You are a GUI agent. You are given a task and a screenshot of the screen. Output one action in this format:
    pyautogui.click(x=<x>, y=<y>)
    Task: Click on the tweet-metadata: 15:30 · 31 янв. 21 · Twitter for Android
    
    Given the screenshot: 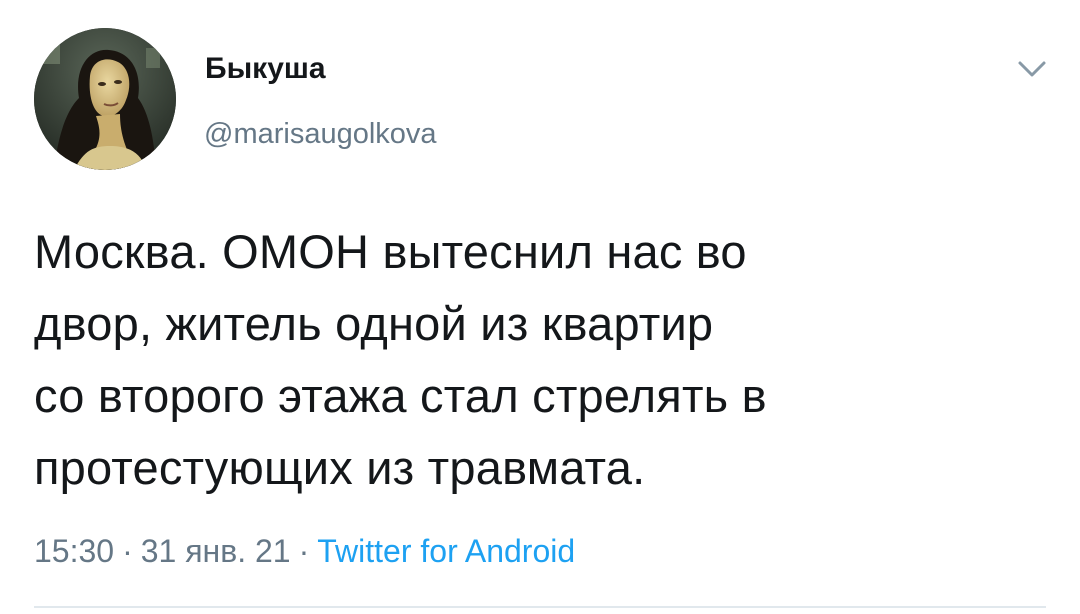 What is the action you would take?
    pyautogui.click(x=304, y=551)
    